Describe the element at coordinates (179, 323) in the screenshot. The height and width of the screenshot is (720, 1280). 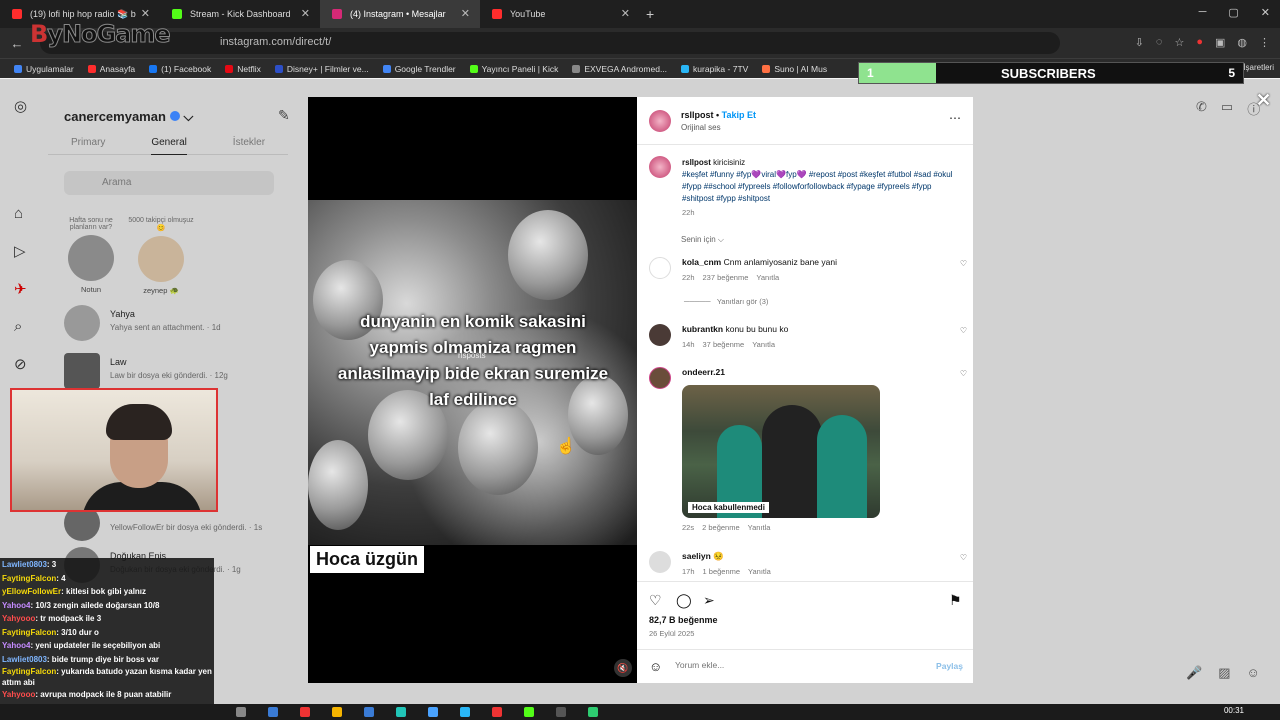
I see `conversation-item: Yahya Yahya sent an attachment. · 1d` at that location.